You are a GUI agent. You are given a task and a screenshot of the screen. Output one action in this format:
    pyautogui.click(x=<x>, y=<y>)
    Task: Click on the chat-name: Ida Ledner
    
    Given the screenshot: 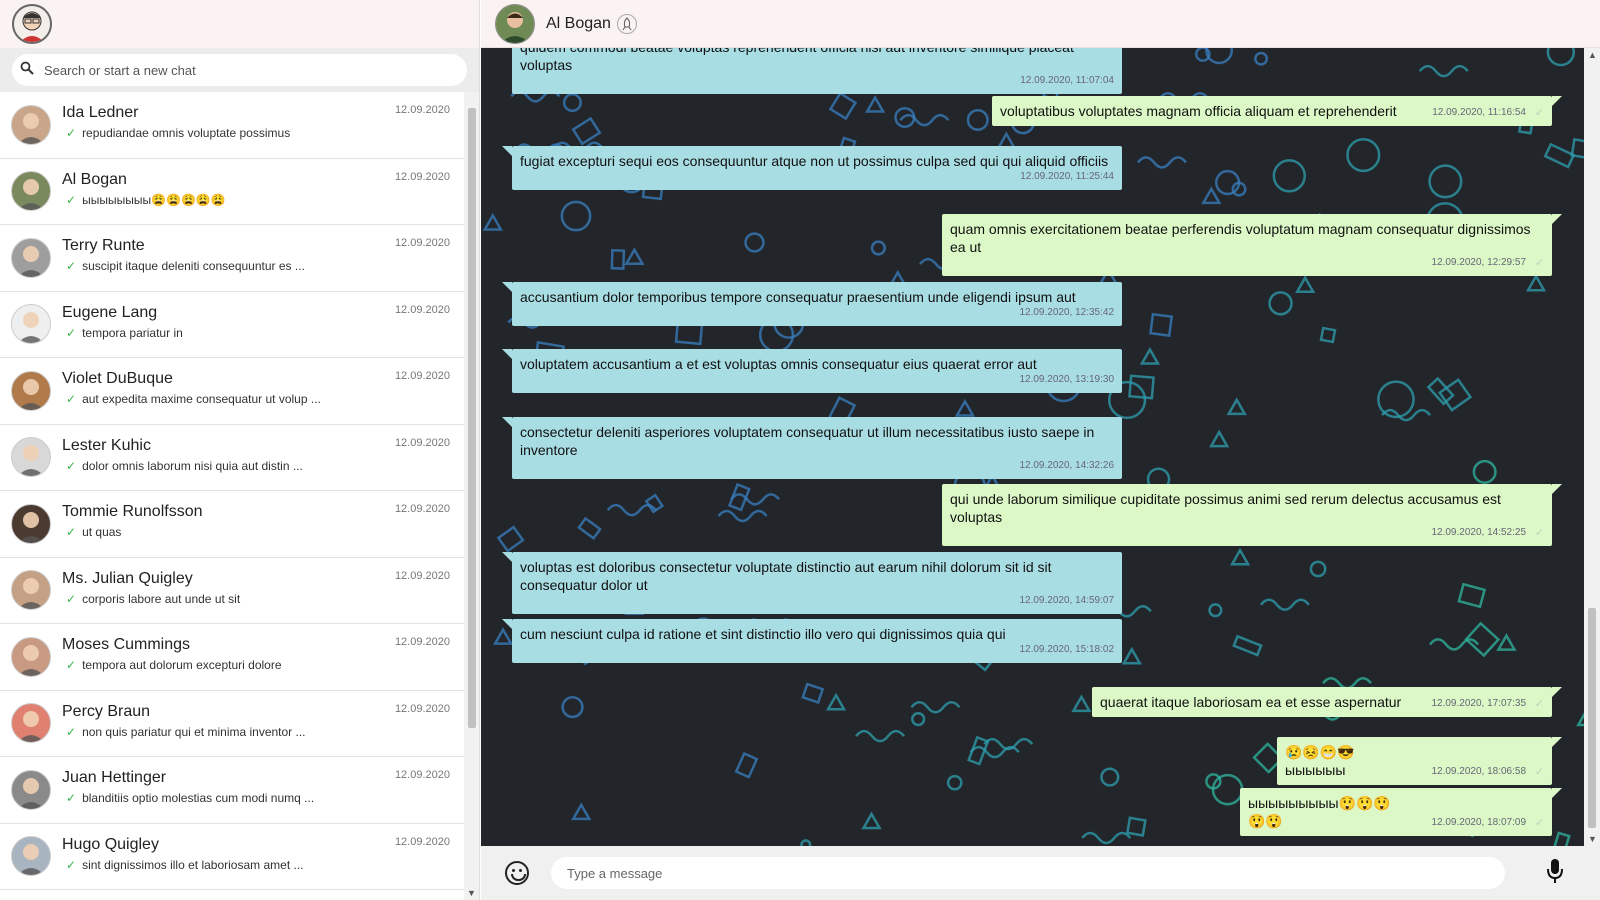 What is the action you would take?
    pyautogui.click(x=100, y=113)
    